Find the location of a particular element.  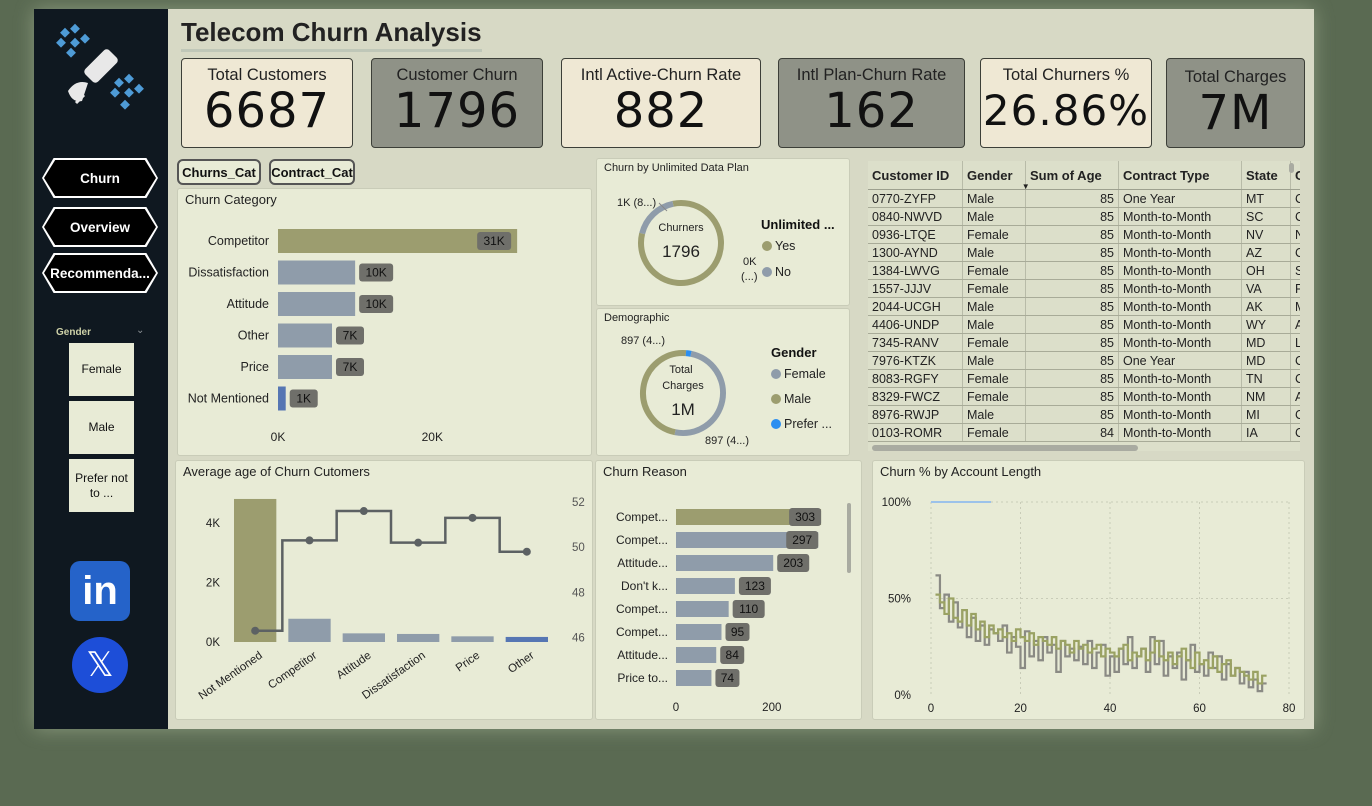

x-tick-label: 80 is located at coordinates (1289, 709).